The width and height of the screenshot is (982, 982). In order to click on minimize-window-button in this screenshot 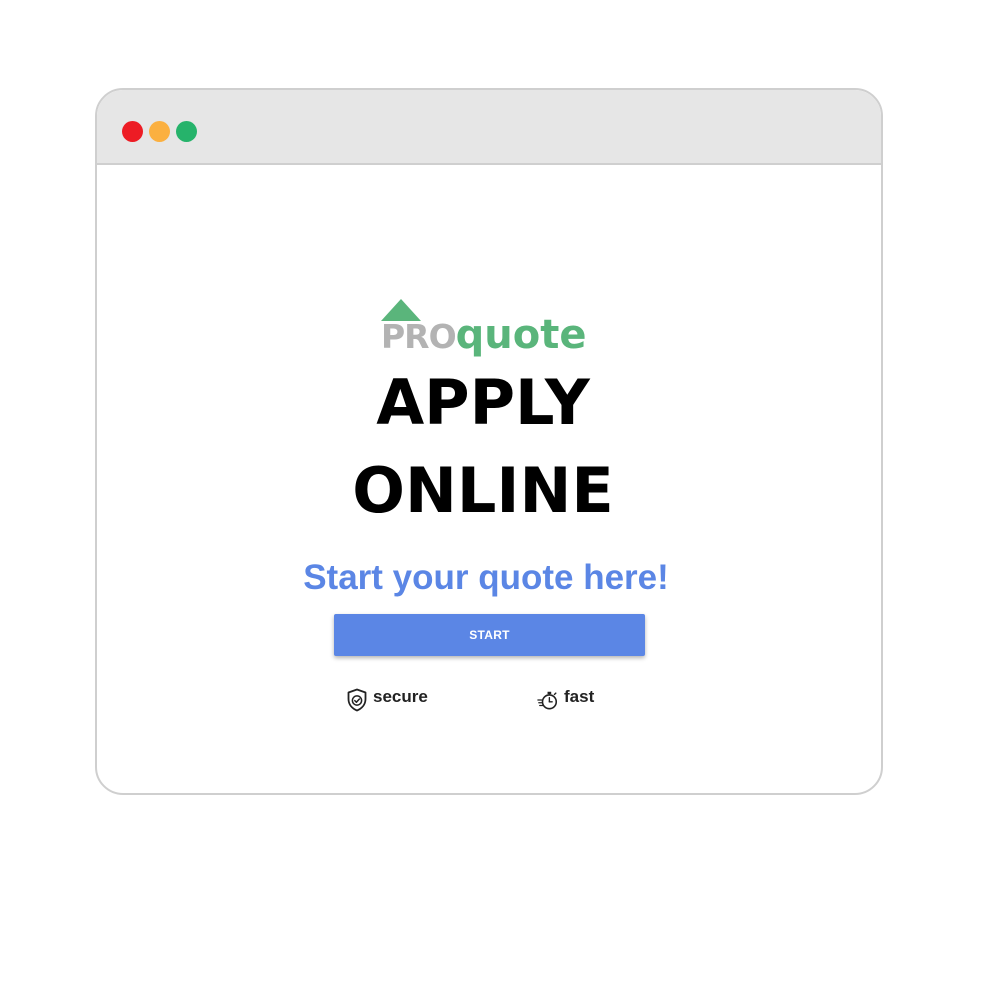, I will do `click(159, 131)`.